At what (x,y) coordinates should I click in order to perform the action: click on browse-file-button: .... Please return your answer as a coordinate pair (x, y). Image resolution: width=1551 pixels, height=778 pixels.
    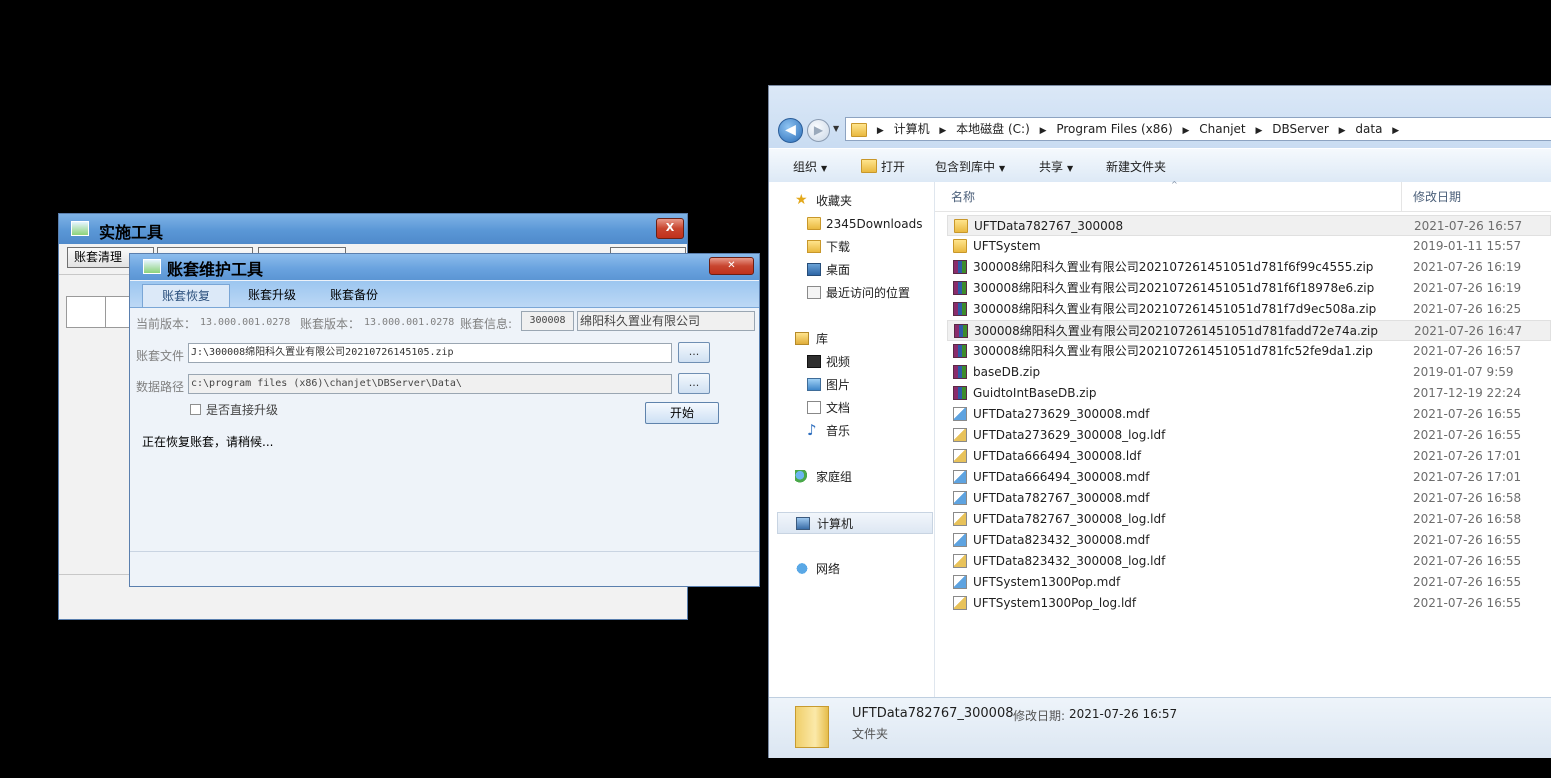
    Looking at the image, I should click on (694, 352).